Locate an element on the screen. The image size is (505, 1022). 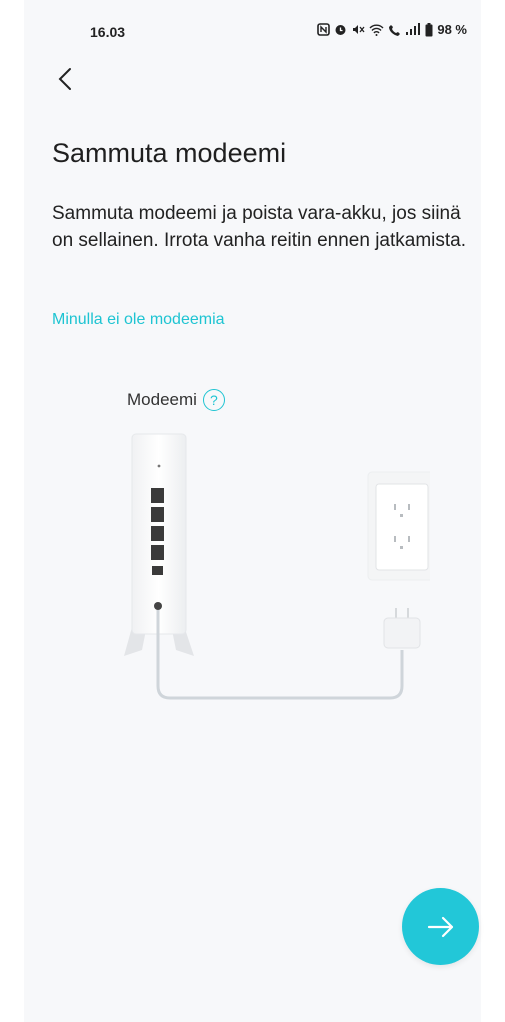
modem-label: Modeemi is located at coordinates (162, 399).